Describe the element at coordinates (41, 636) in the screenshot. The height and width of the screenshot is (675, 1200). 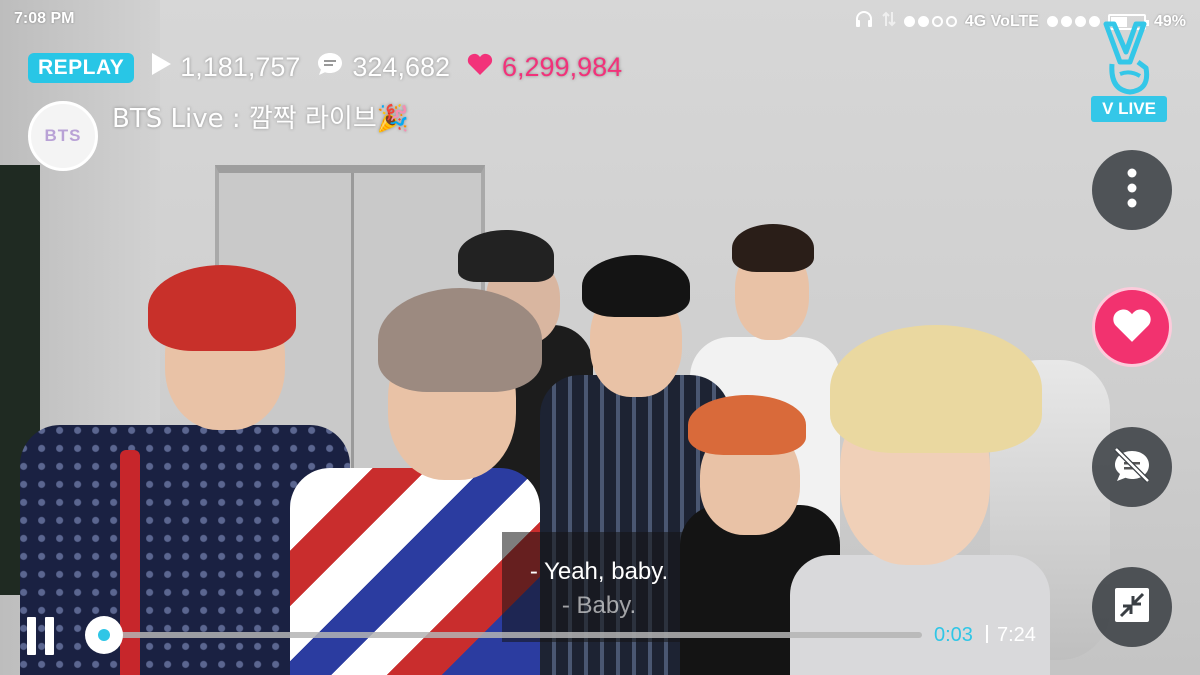
I see `pause-button` at that location.